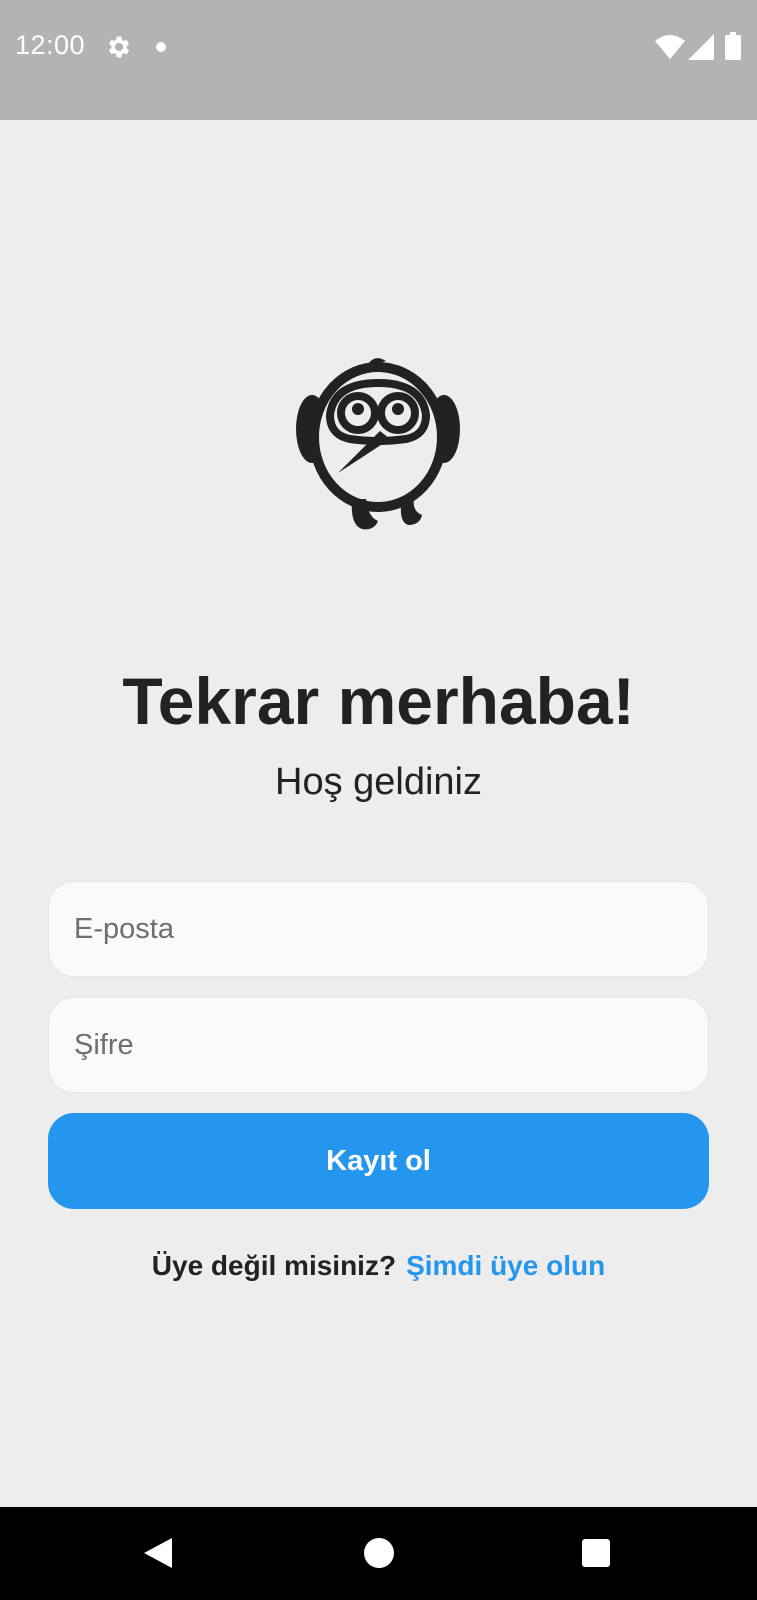  I want to click on wifi-icon, so click(670, 47).